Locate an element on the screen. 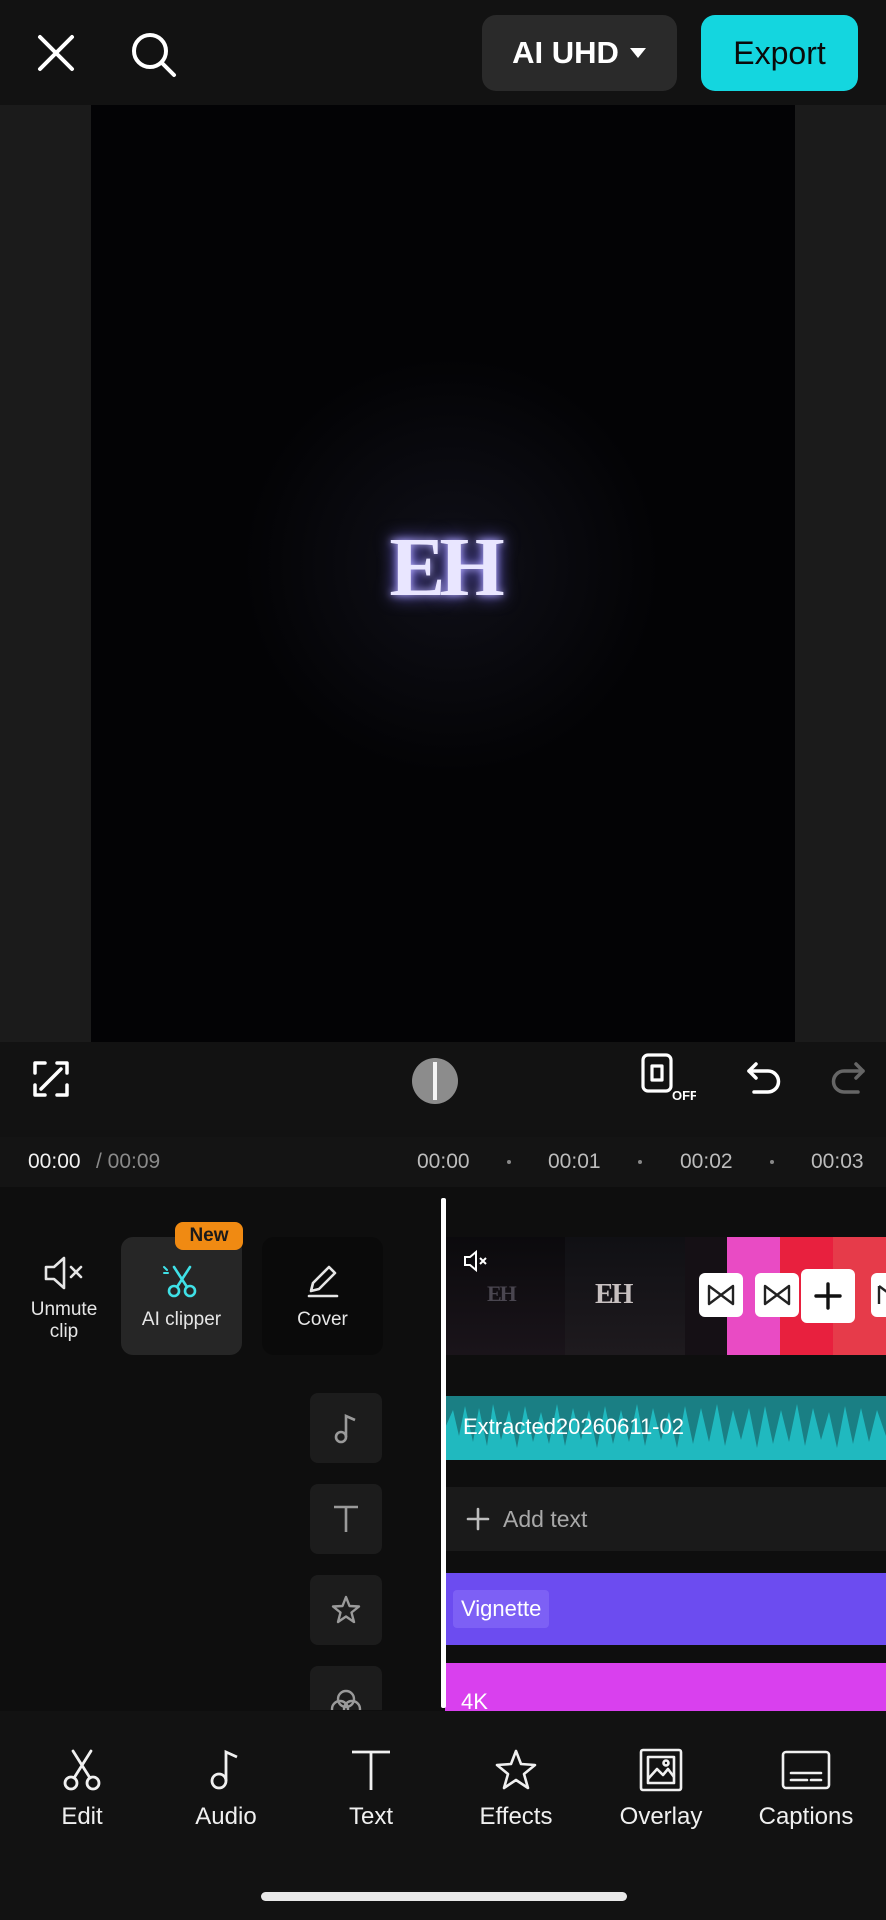 The image size is (886, 1920). playback-controls: OFF is located at coordinates (443, 1089).